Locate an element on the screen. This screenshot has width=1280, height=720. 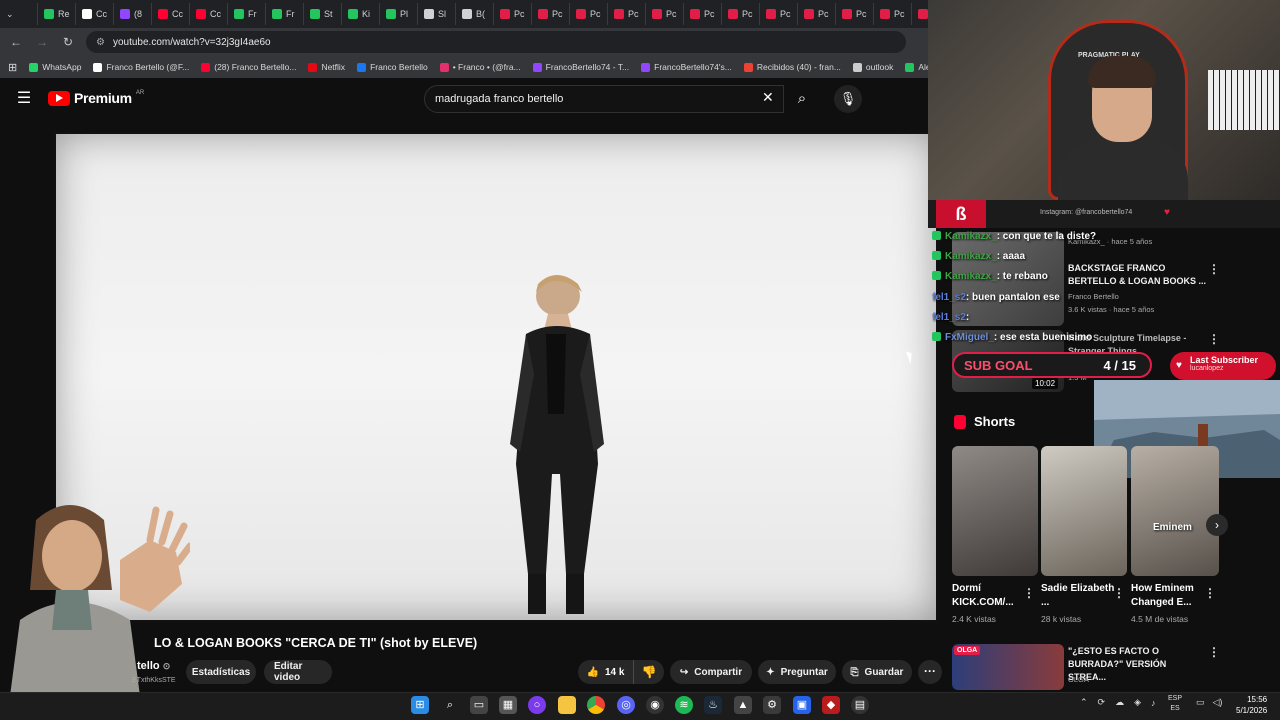
browser-tab: (8 is located at coordinates (133, 14).